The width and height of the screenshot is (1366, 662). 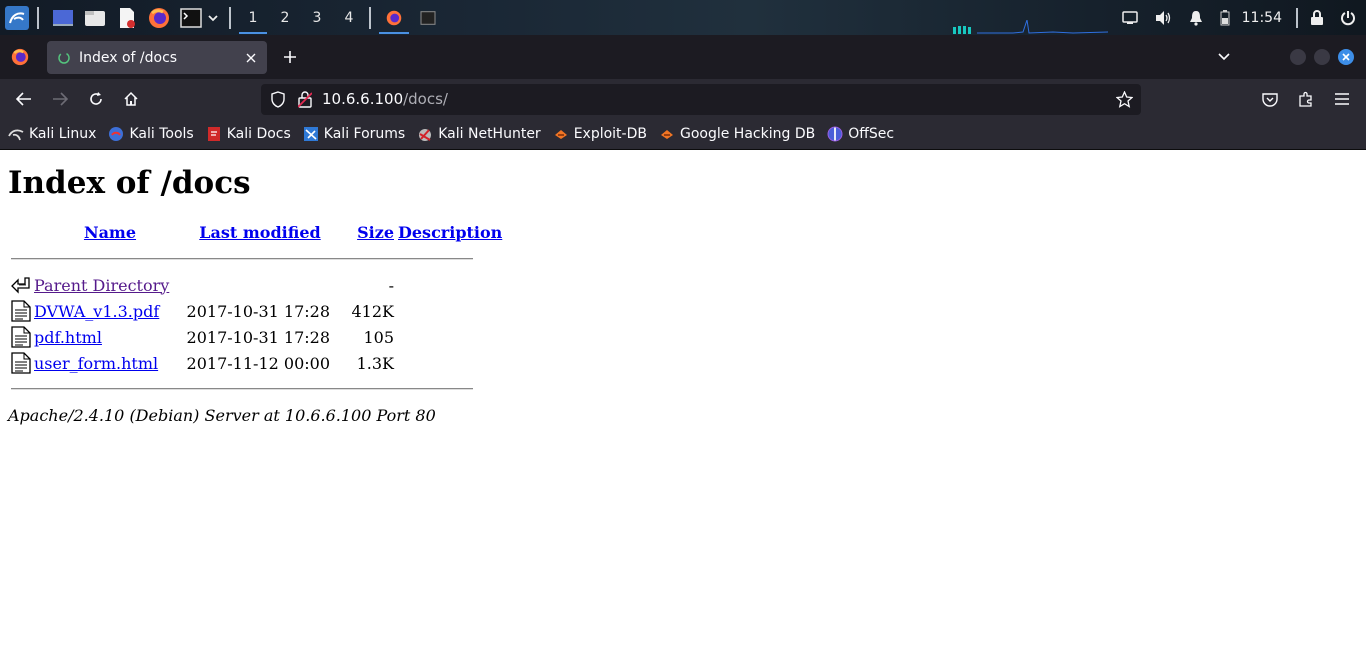 What do you see at coordinates (95, 18) in the screenshot?
I see `file-manager-icon` at bounding box center [95, 18].